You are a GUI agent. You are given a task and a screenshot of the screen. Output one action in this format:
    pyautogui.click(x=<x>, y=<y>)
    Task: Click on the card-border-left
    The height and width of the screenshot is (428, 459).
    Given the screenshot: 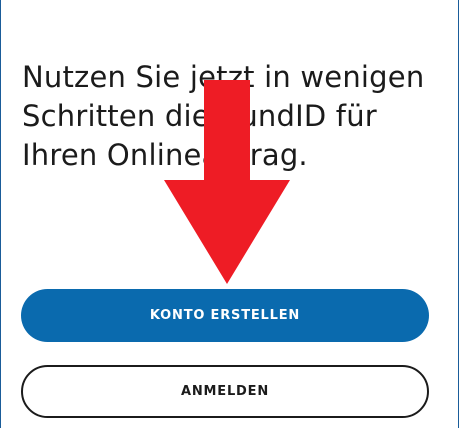 What is the action you would take?
    pyautogui.click(x=0, y=214)
    